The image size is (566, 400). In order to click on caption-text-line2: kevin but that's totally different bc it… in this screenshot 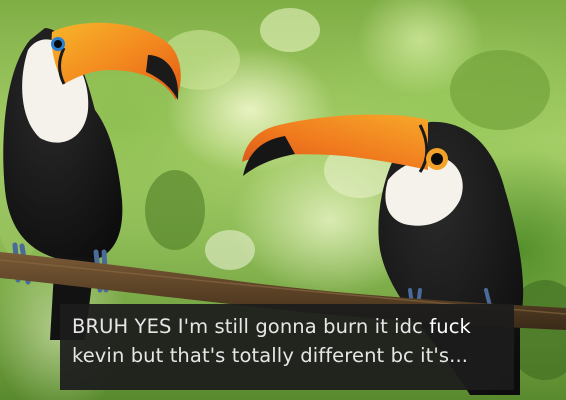, I will do `click(270, 355)`.